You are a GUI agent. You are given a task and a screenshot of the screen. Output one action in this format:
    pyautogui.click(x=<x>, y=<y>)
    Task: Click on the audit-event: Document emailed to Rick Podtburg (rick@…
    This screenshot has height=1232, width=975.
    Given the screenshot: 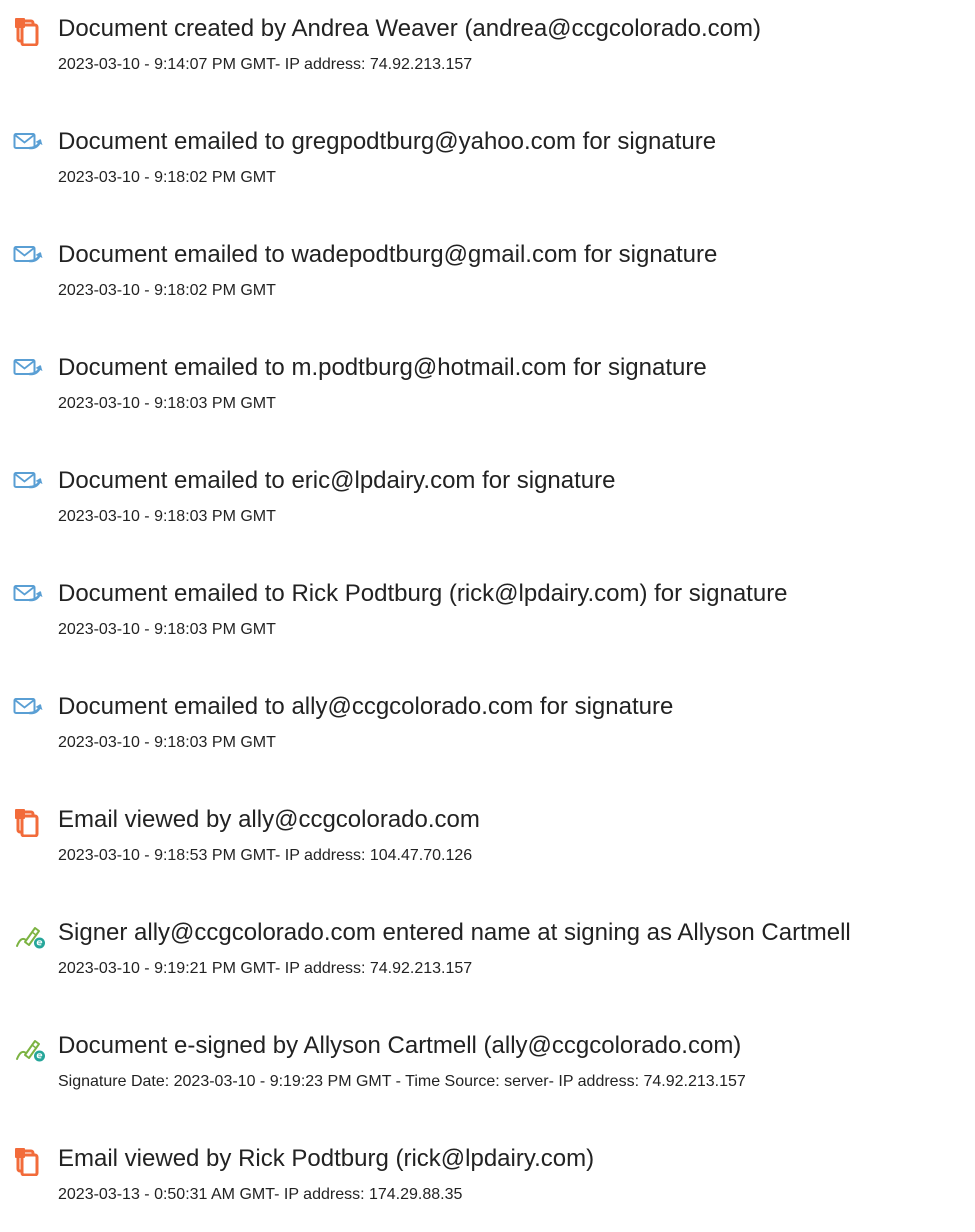 What is the action you would take?
    pyautogui.click(x=487, y=622)
    